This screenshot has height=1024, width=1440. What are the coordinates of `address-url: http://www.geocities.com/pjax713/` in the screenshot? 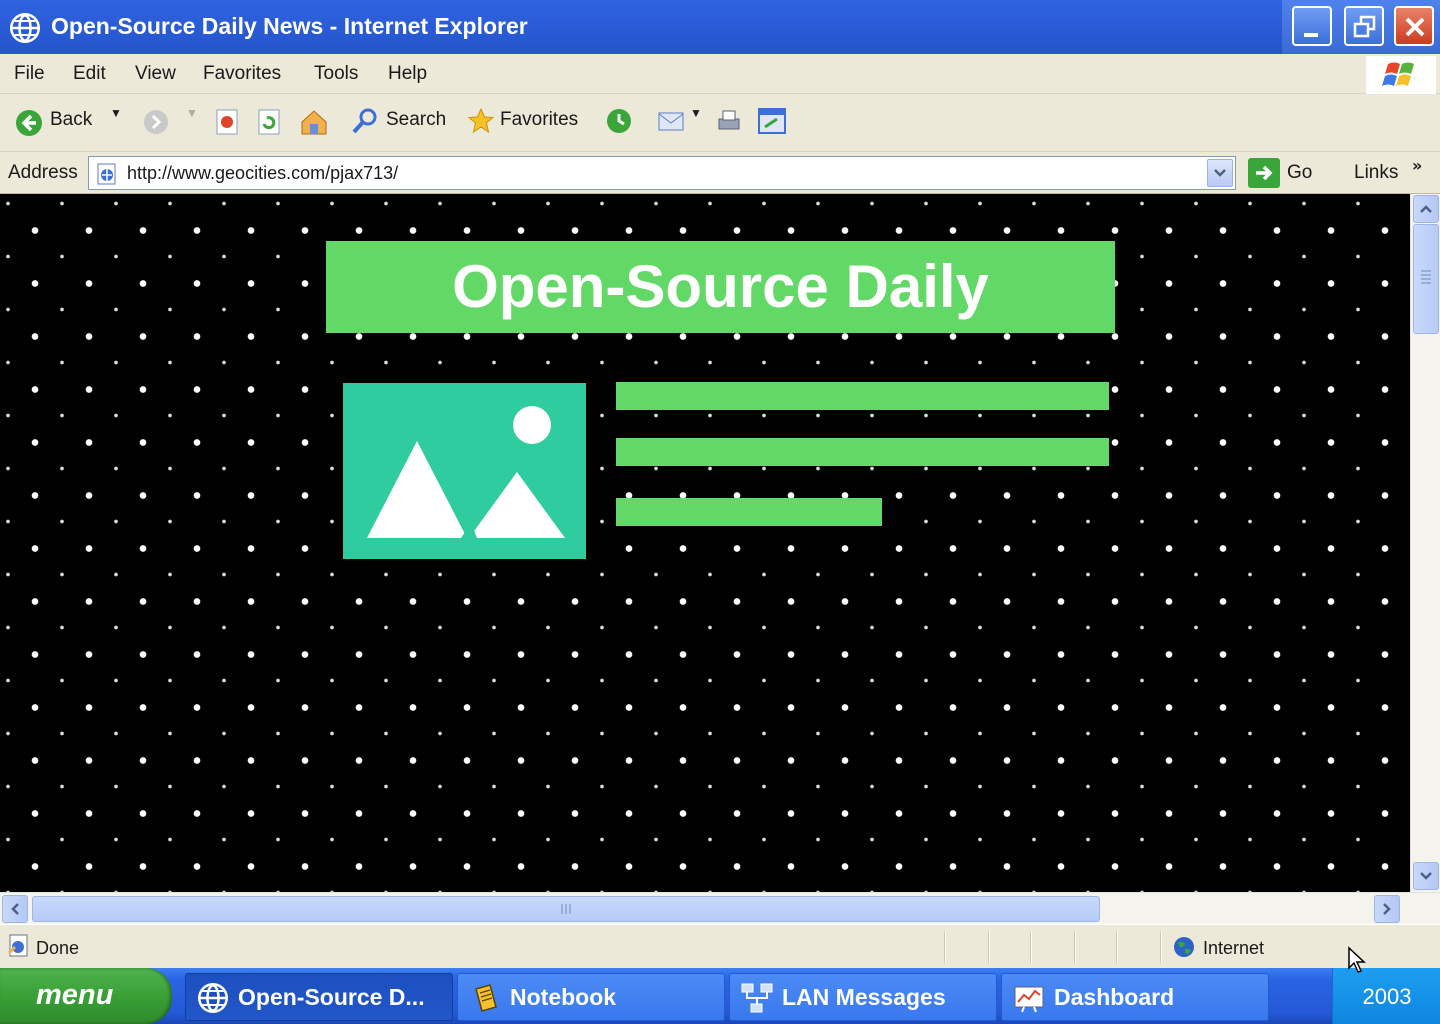 It's located at (262, 173).